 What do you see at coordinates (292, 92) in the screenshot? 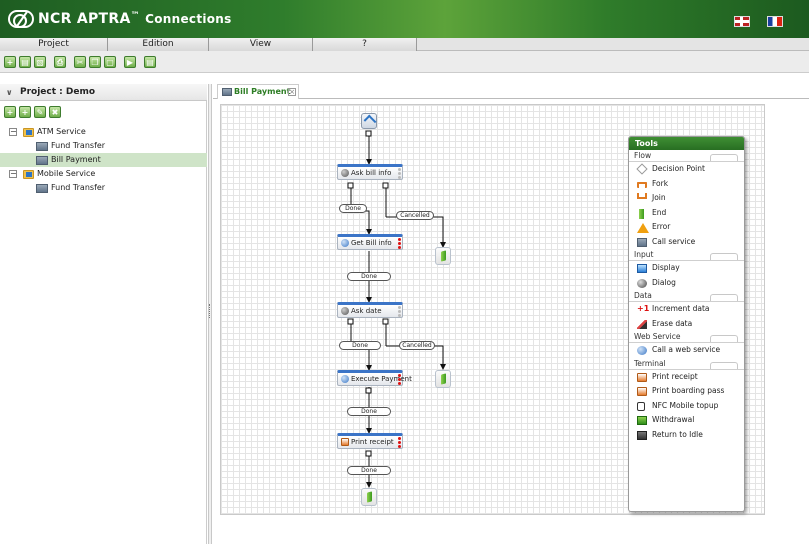
I see `close-icon: ×` at bounding box center [292, 92].